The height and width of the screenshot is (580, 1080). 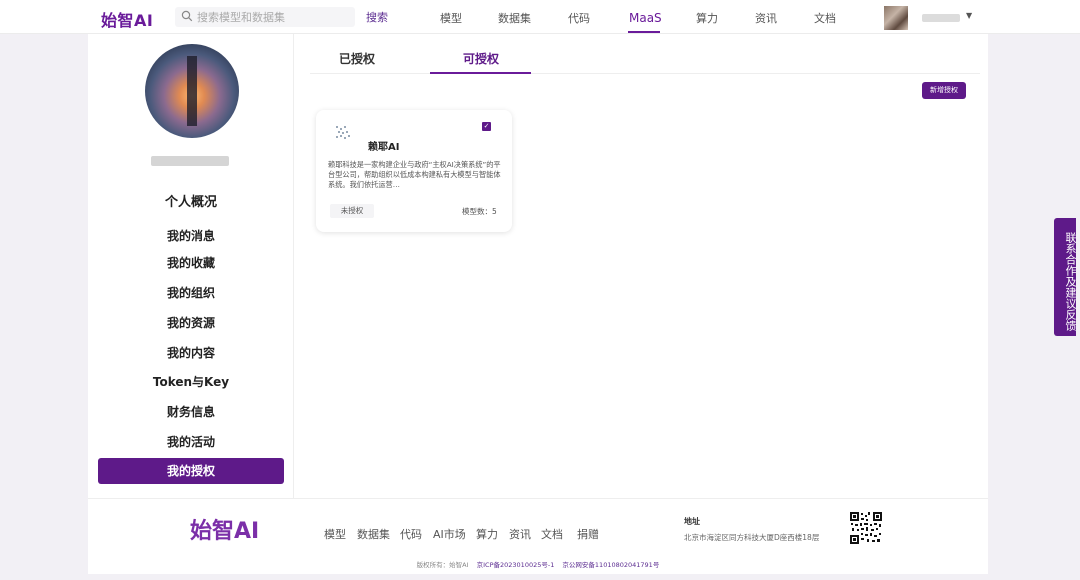 I want to click on sidebar-item-content: 我的内容, so click(x=191, y=353).